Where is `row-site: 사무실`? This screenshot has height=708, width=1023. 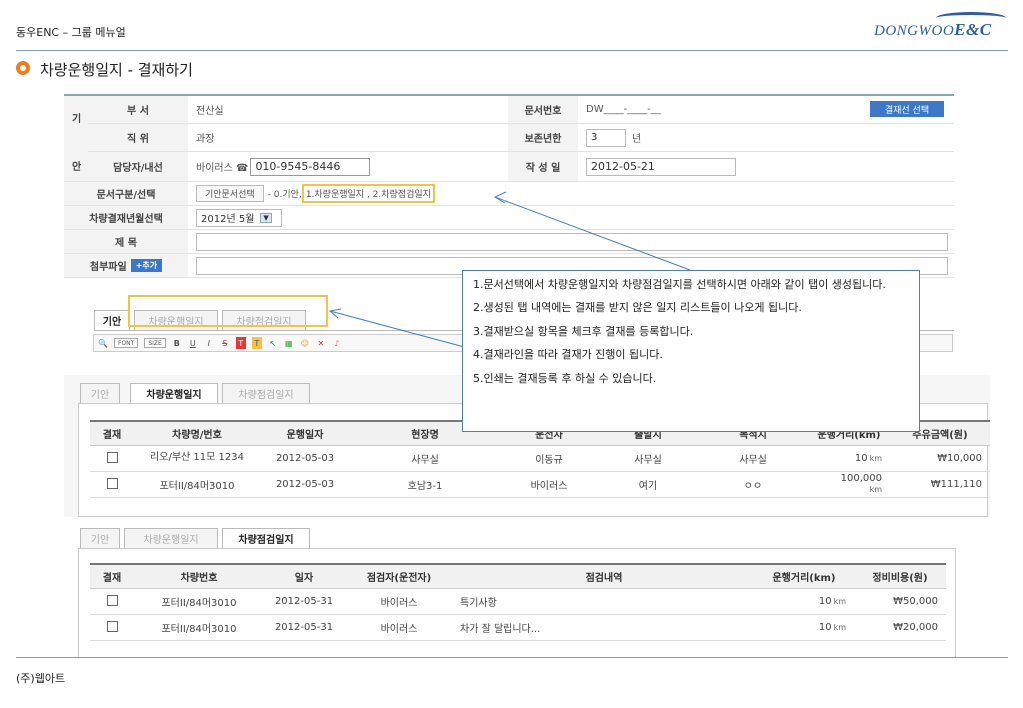
row-site: 사무실 is located at coordinates (425, 458).